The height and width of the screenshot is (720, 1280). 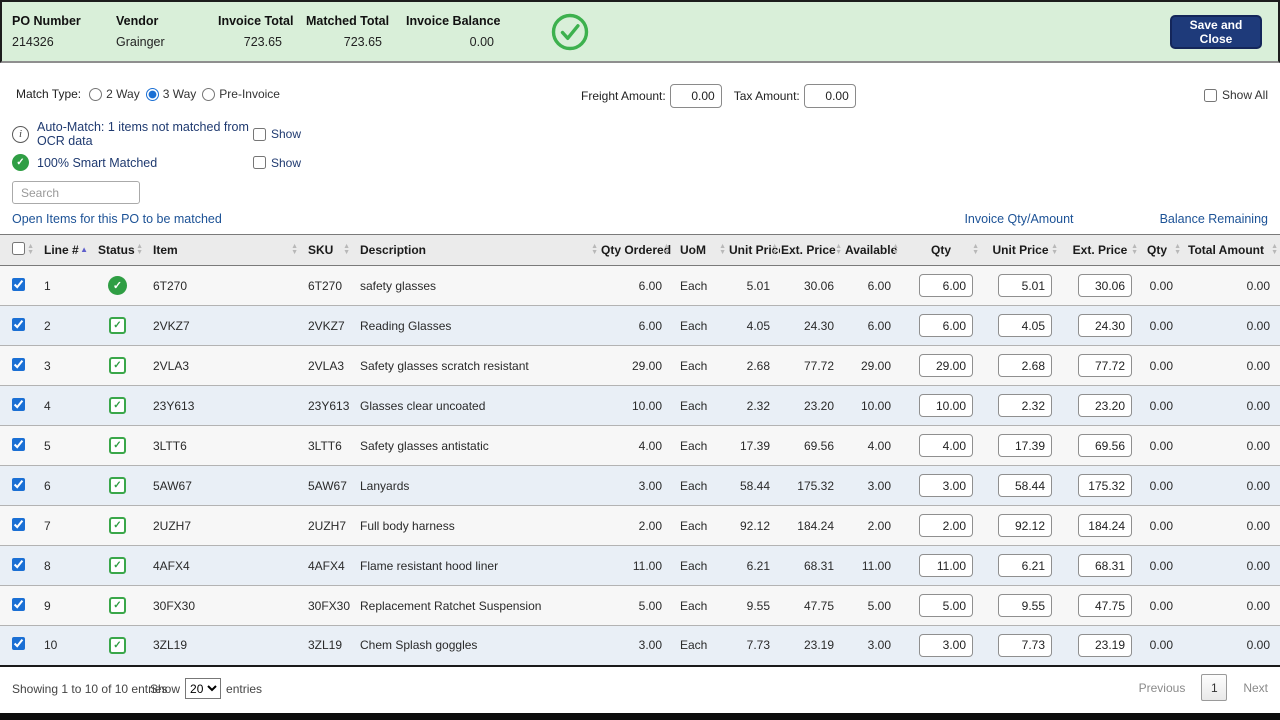 I want to click on select-all-header: ▲ ▼, so click(x=18, y=250).